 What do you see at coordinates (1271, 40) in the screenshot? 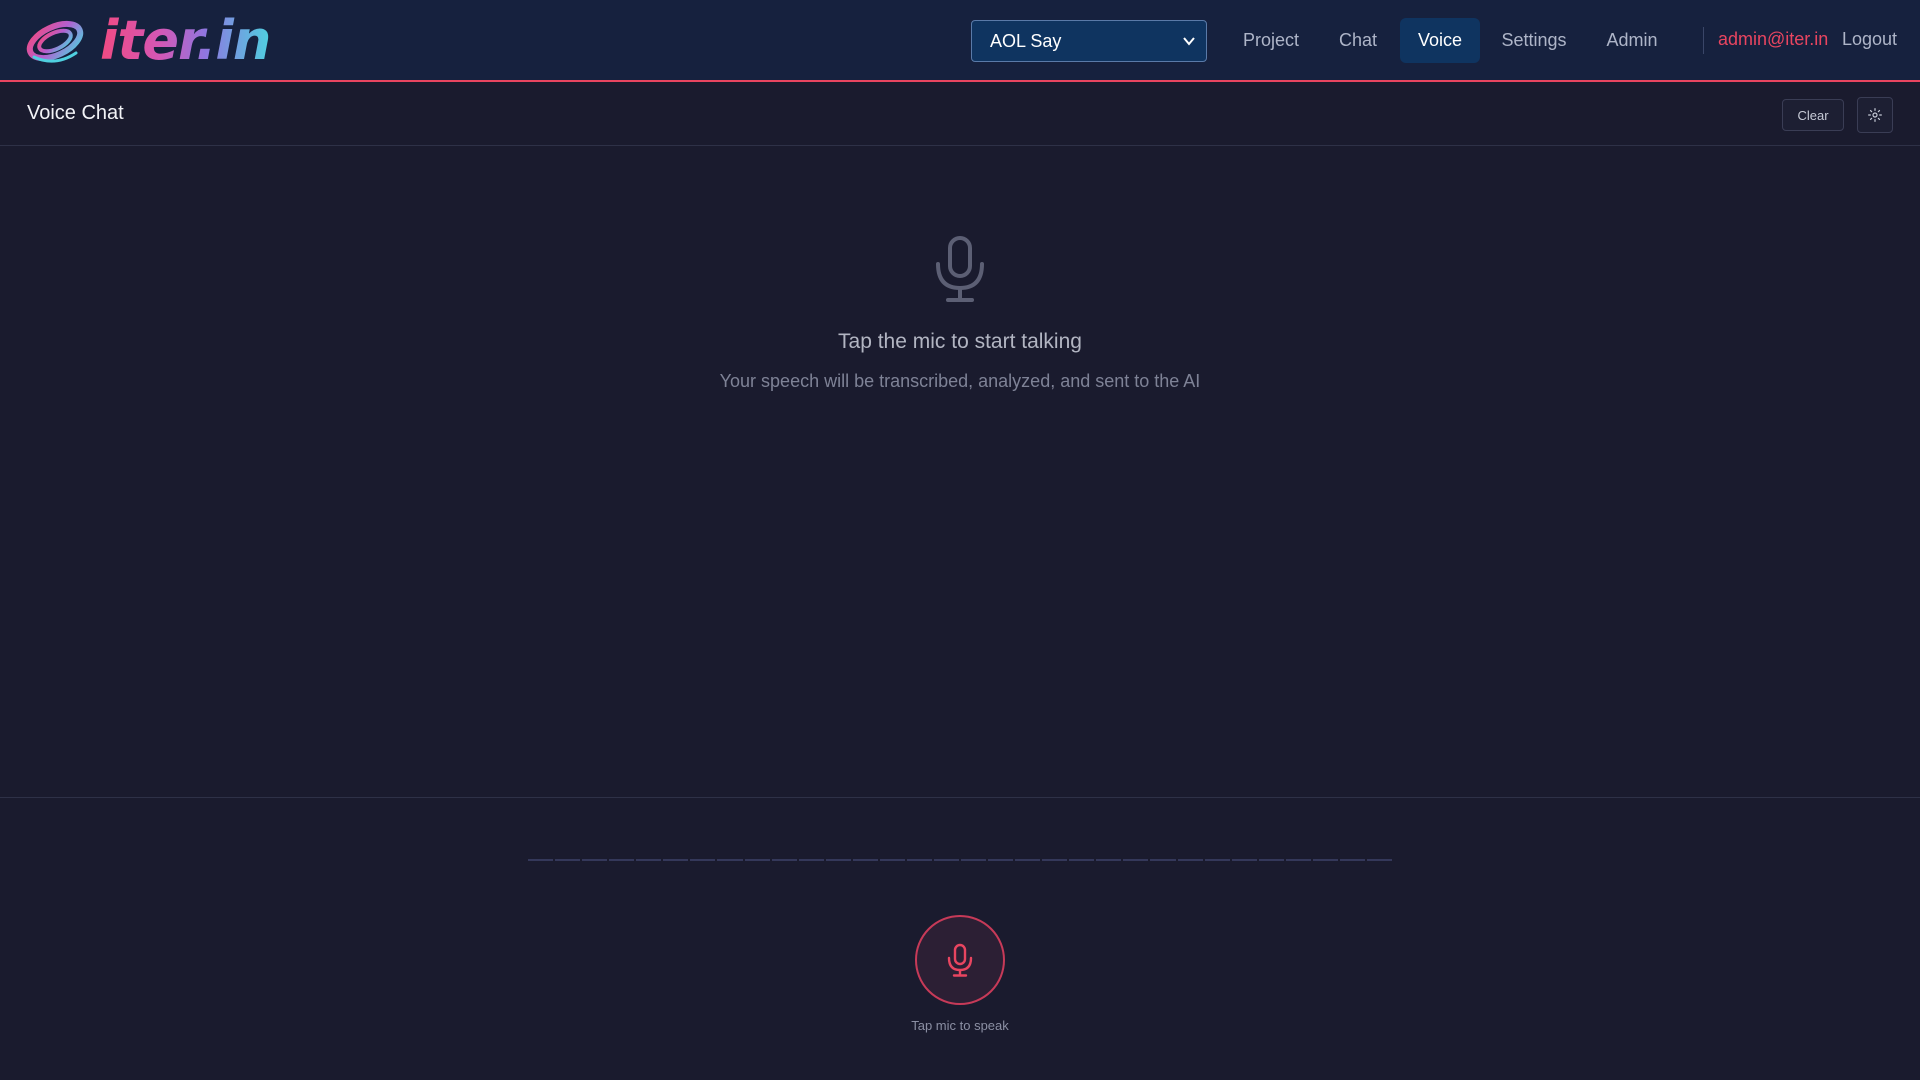
I see `nav-project: Project` at bounding box center [1271, 40].